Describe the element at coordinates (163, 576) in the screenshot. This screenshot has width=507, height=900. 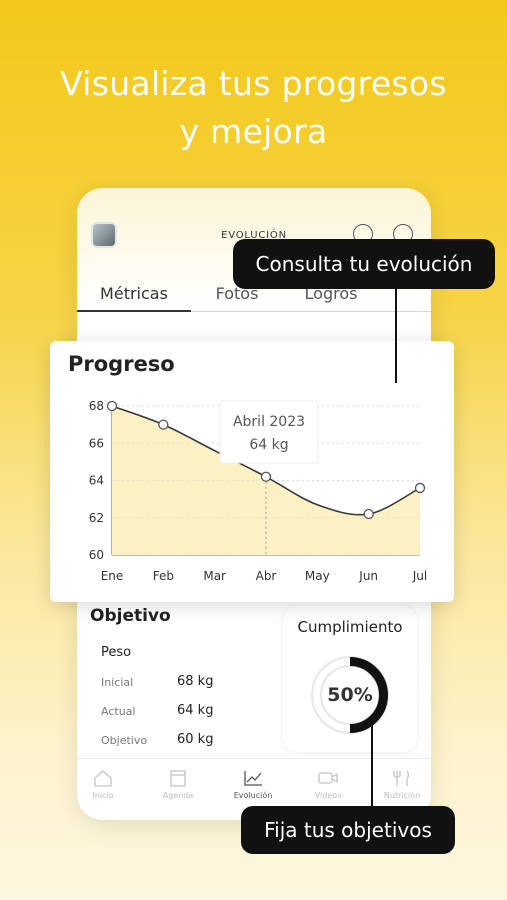
I see `x-tick-label: Feb` at that location.